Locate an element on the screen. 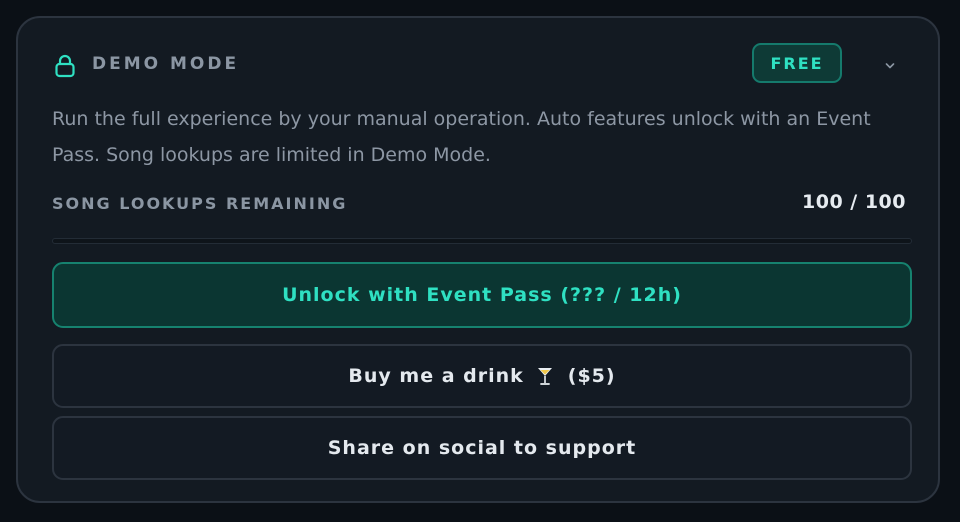  cocktail-glass-icon is located at coordinates (544, 376).